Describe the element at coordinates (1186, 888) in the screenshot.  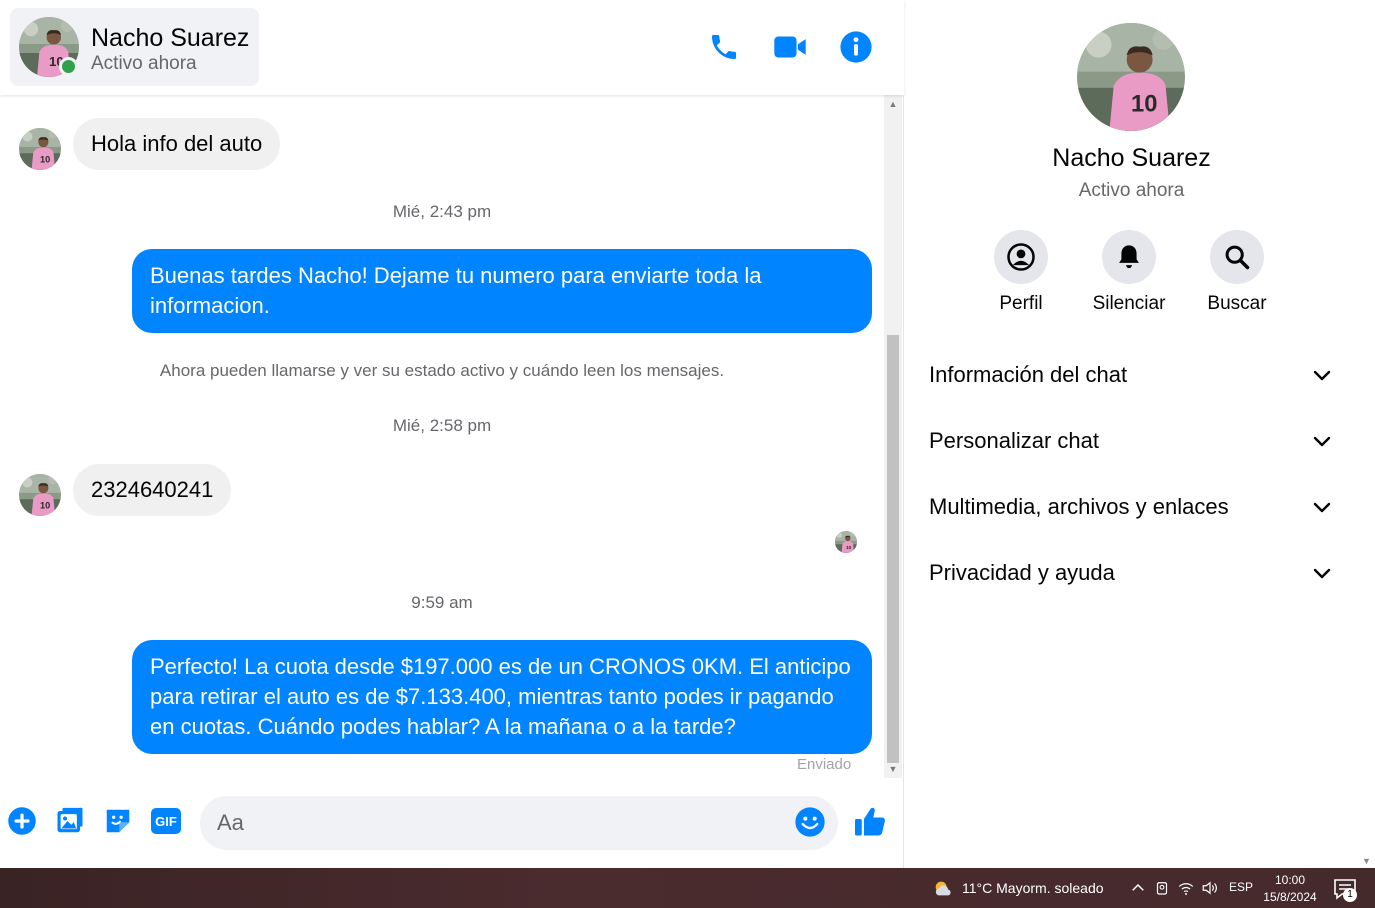
I see `wifi-icon` at that location.